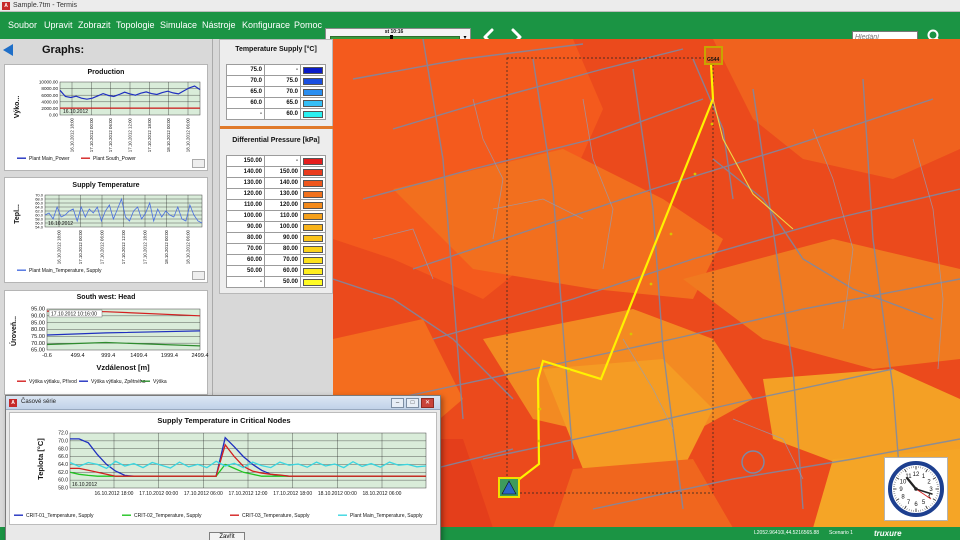 The width and height of the screenshot is (960, 540). I want to click on legend-row: 130.00 140.00, so click(276, 183).